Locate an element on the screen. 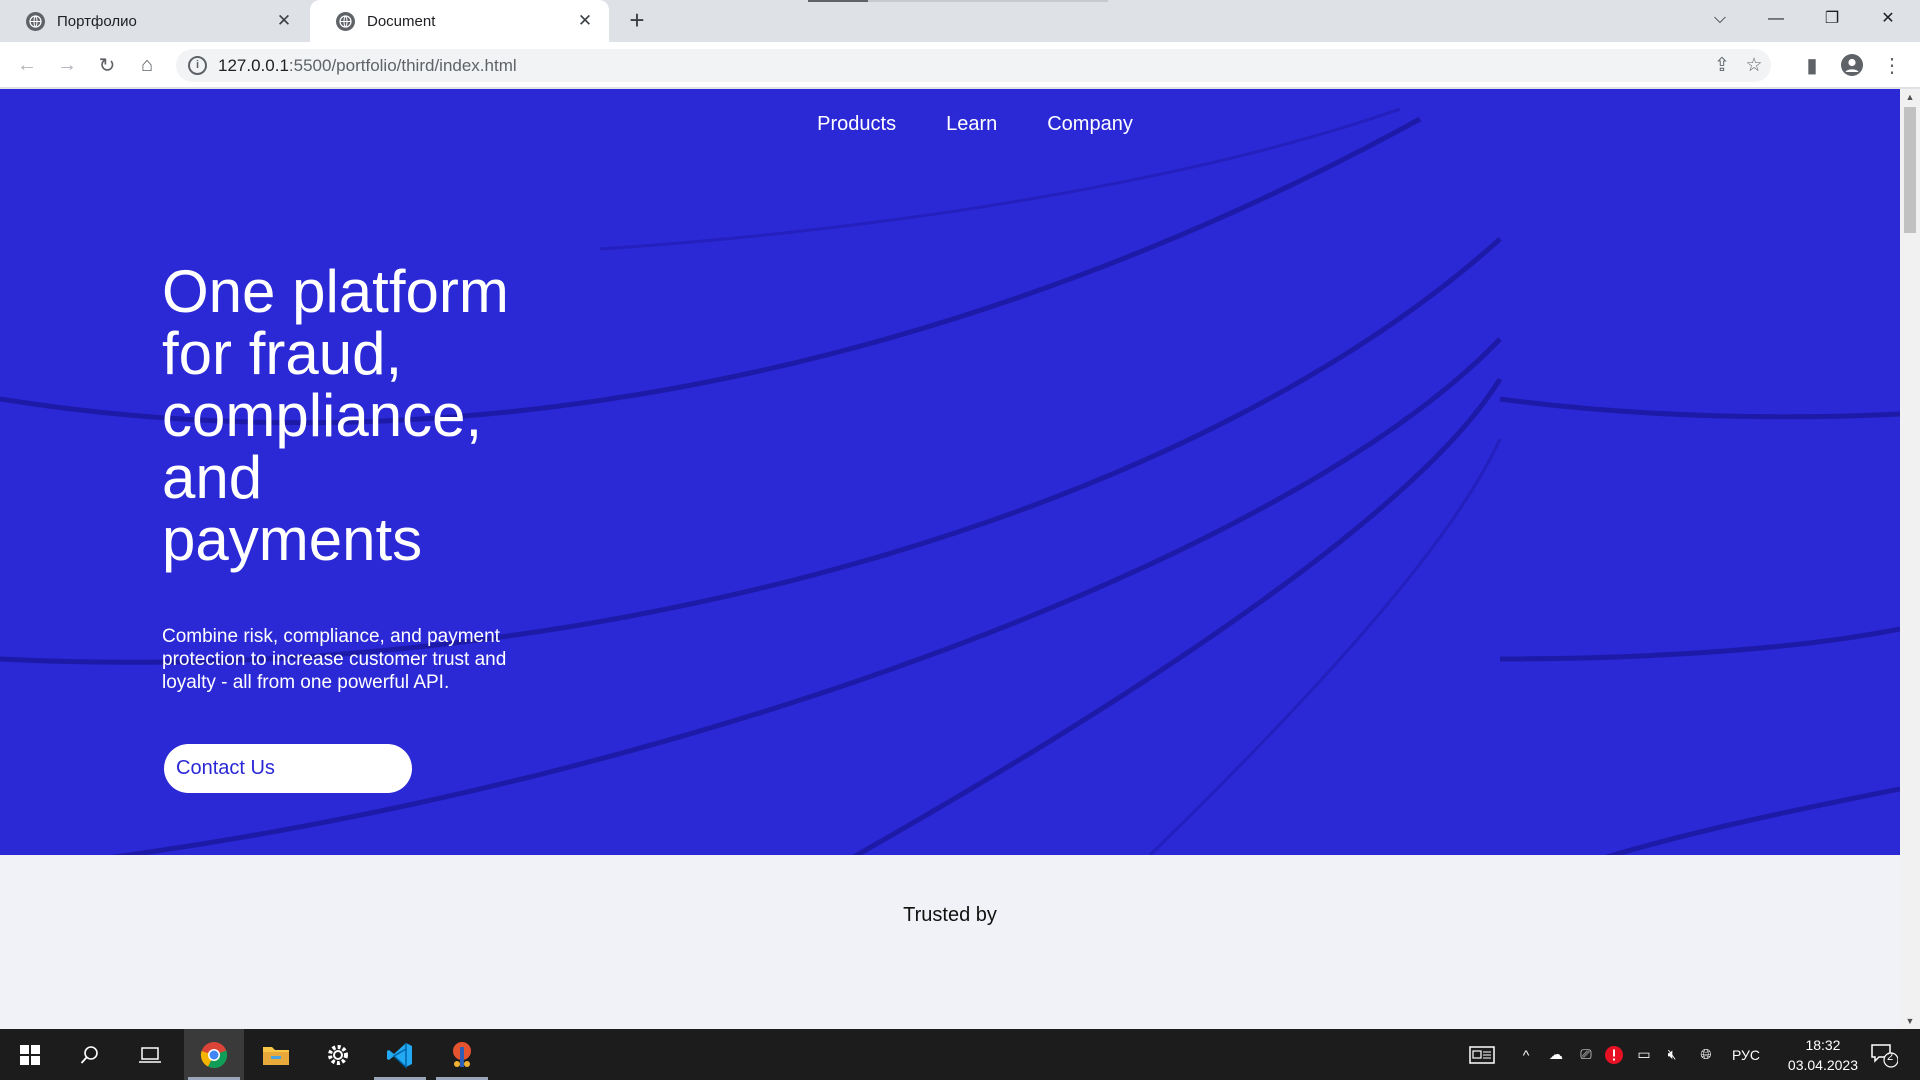 Image resolution: width=1920 pixels, height=1080 pixels. scroll-up-icon: ▲ is located at coordinates (1910, 97).